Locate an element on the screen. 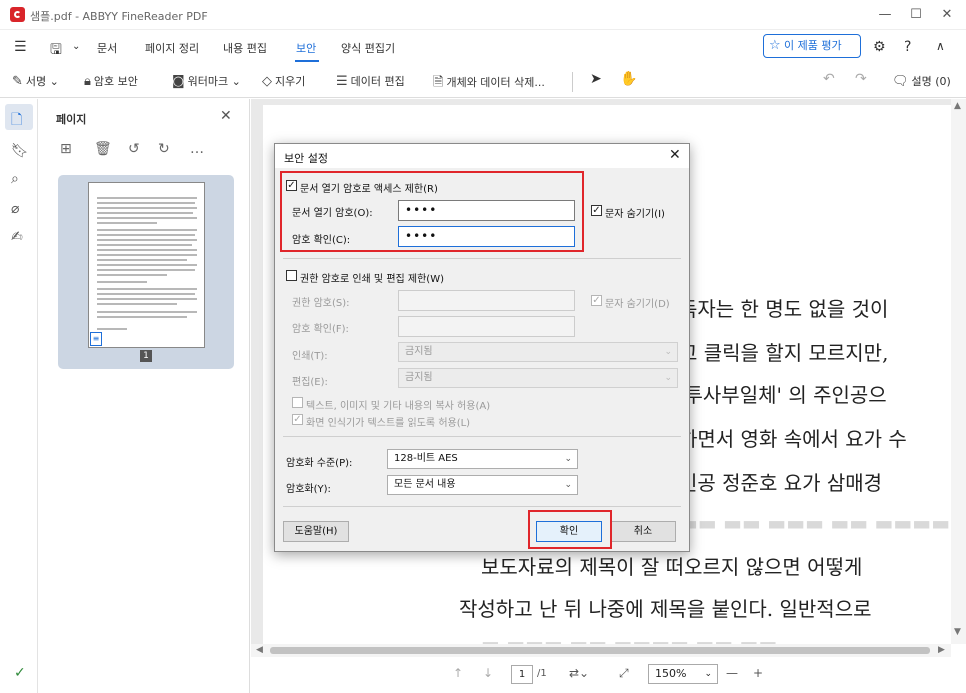 The width and height of the screenshot is (966, 693). scroll-up-icon: ▲ is located at coordinates (957, 106).